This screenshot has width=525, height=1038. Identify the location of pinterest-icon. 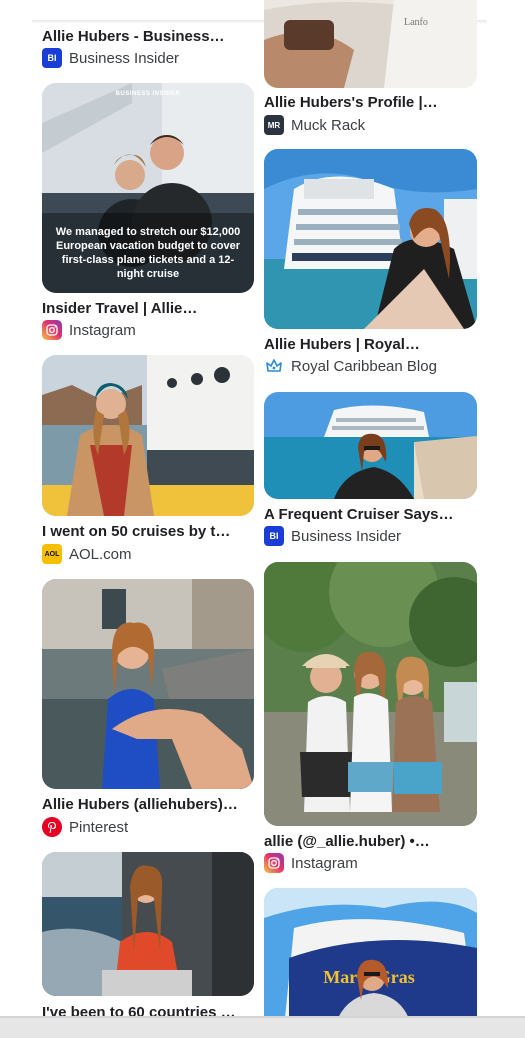
(52, 827).